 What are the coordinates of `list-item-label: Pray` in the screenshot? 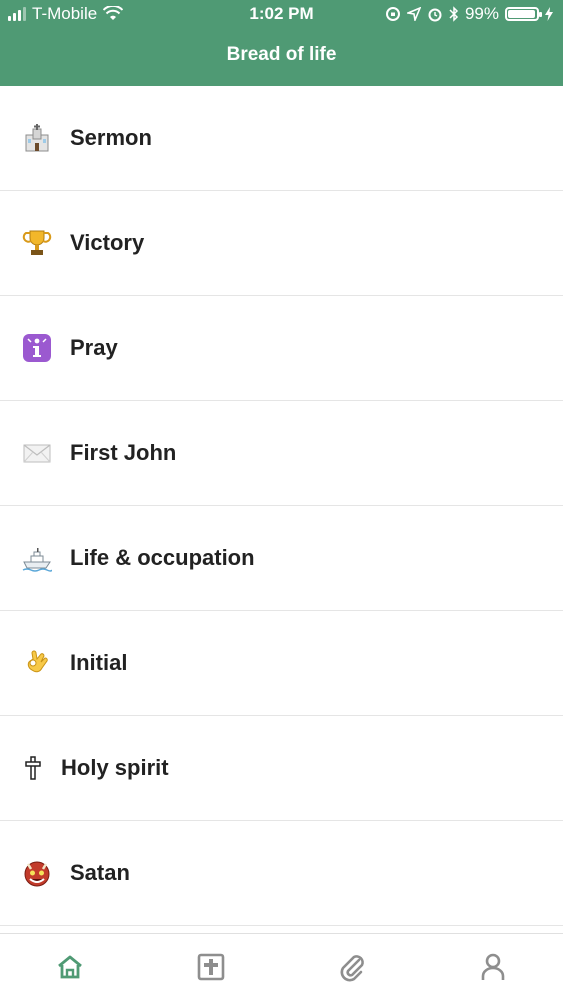 It's located at (94, 347).